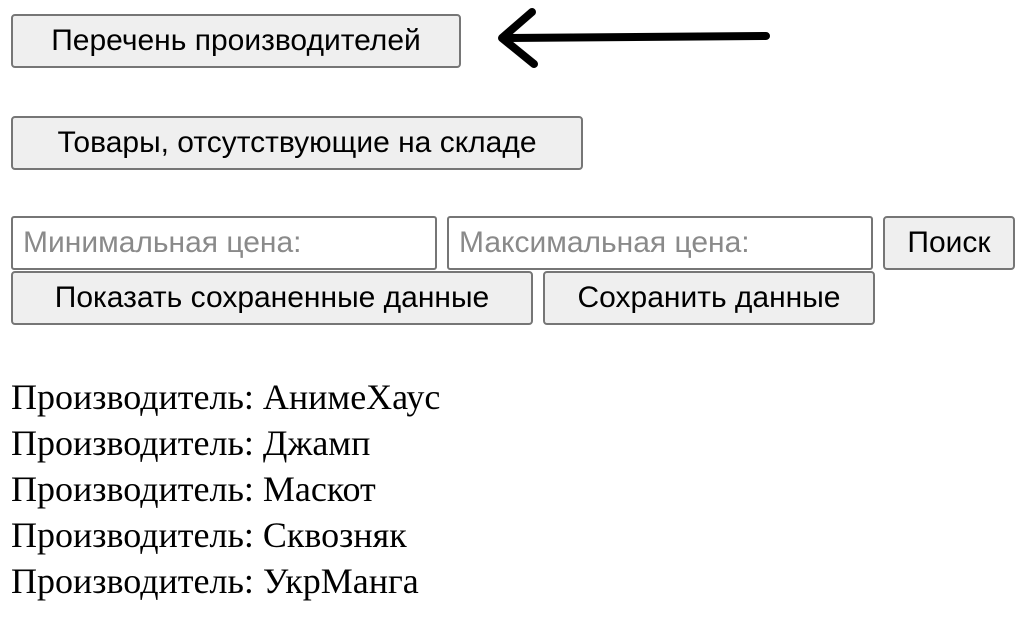 The image size is (1033, 618). I want to click on manufacturer-name: Сквозняк, so click(334, 535).